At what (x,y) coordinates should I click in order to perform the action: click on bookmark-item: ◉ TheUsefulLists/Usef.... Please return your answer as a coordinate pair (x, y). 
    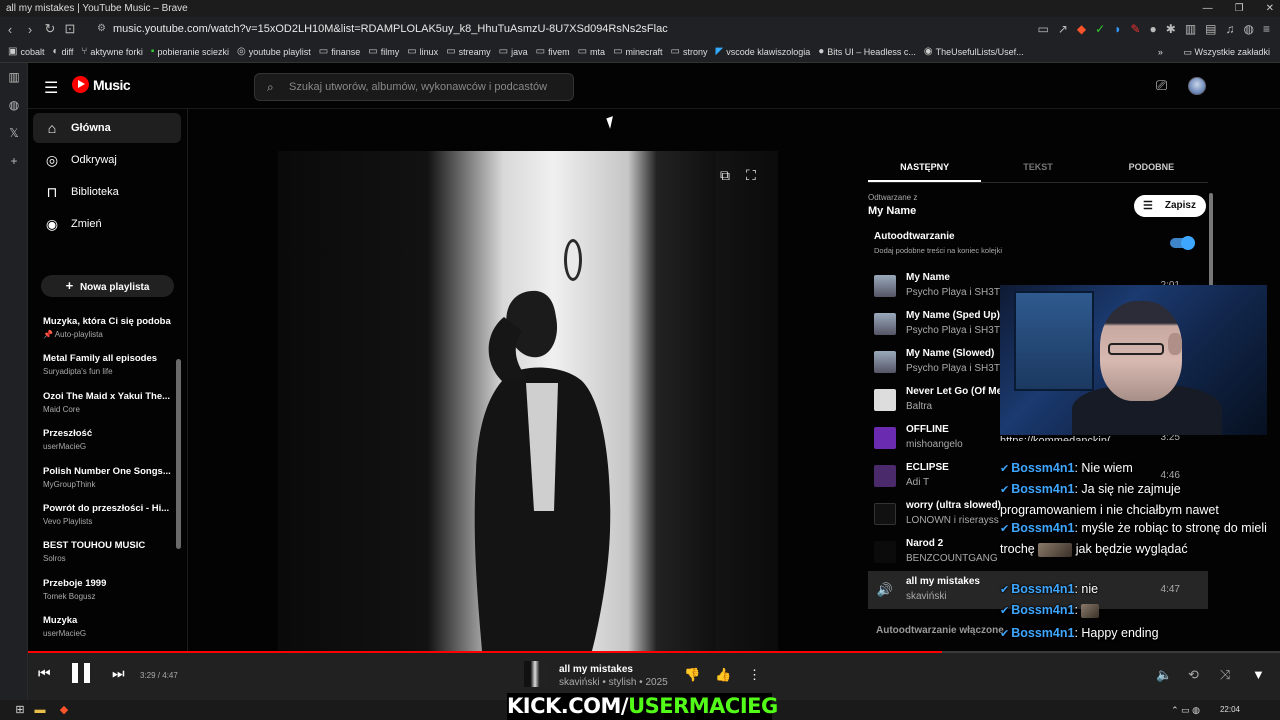
    Looking at the image, I should click on (974, 51).